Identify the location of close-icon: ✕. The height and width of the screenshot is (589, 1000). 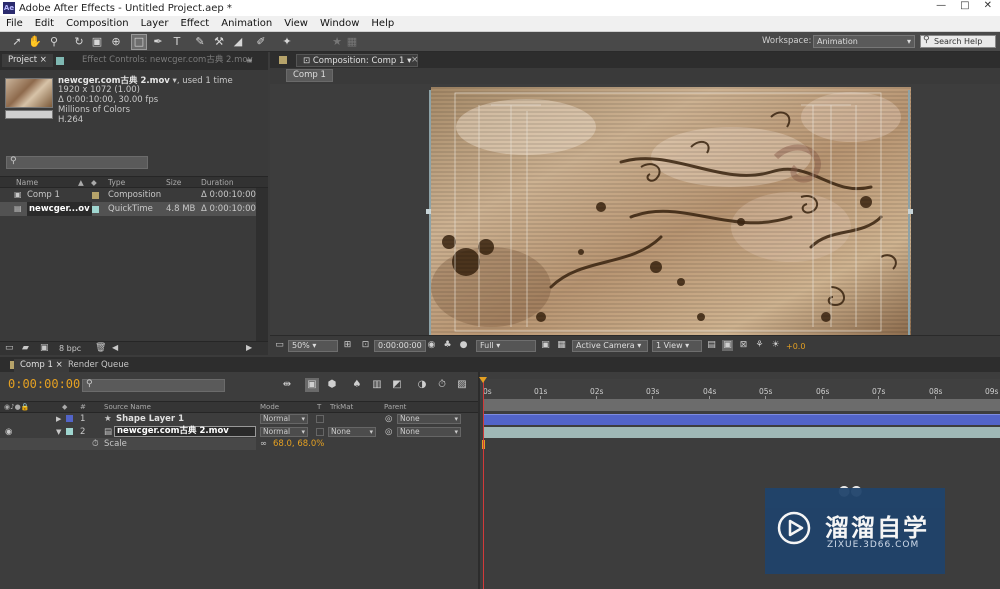
(988, 5).